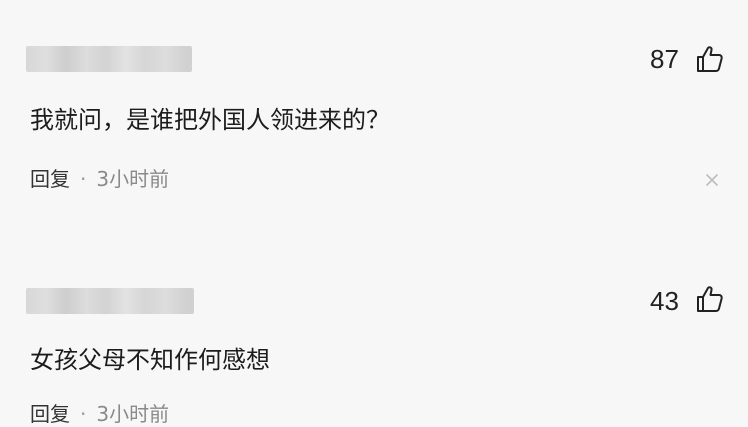  Describe the element at coordinates (712, 180) in the screenshot. I see `close-icon` at that location.